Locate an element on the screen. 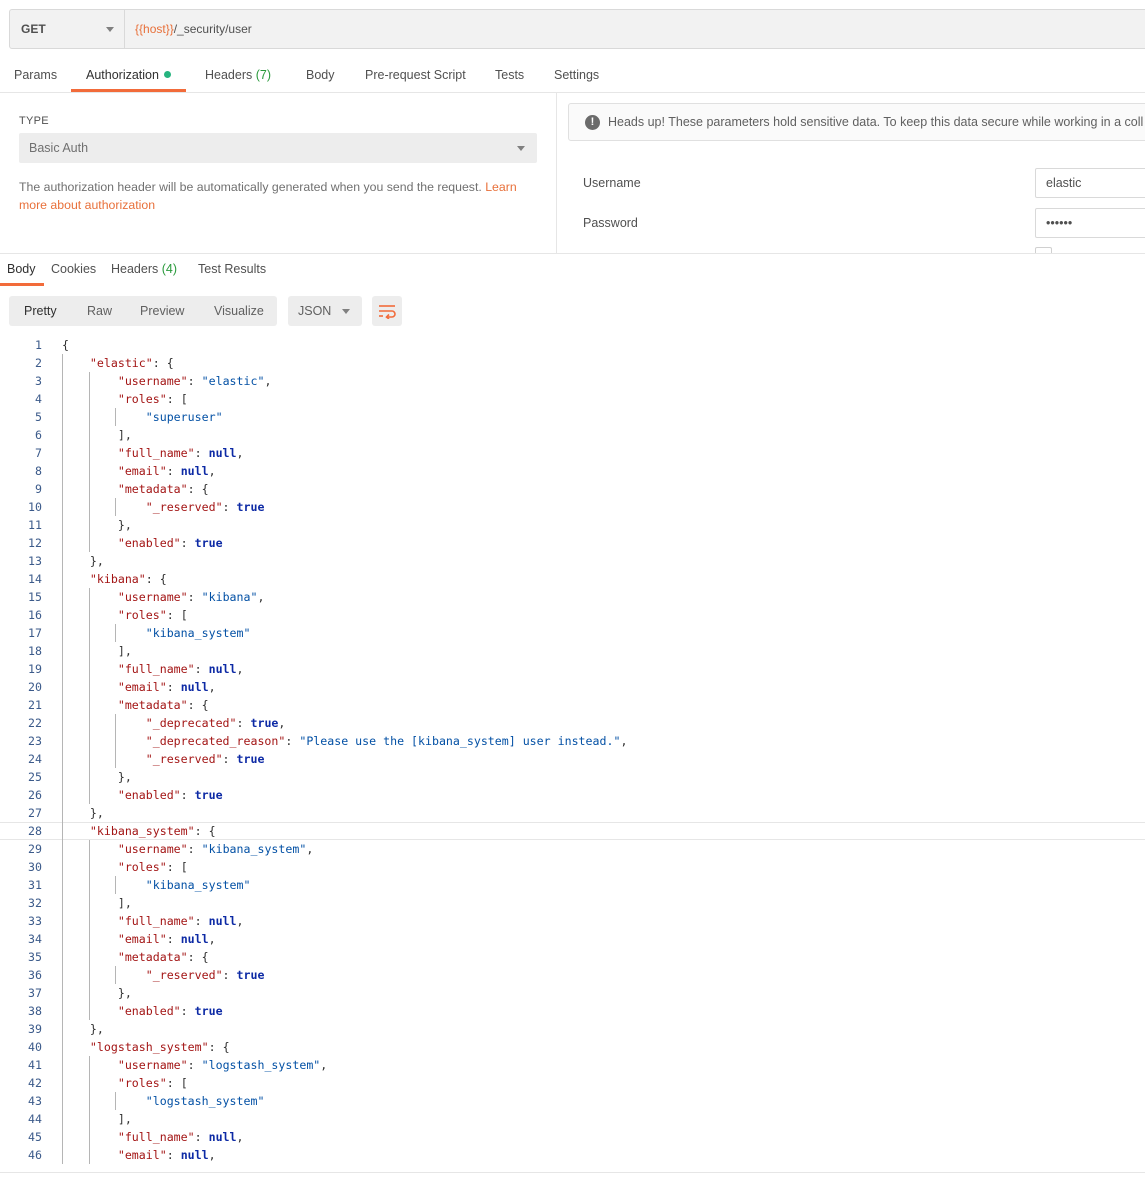 The height and width of the screenshot is (1177, 1145). code-line: 18 ], is located at coordinates (572, 651).